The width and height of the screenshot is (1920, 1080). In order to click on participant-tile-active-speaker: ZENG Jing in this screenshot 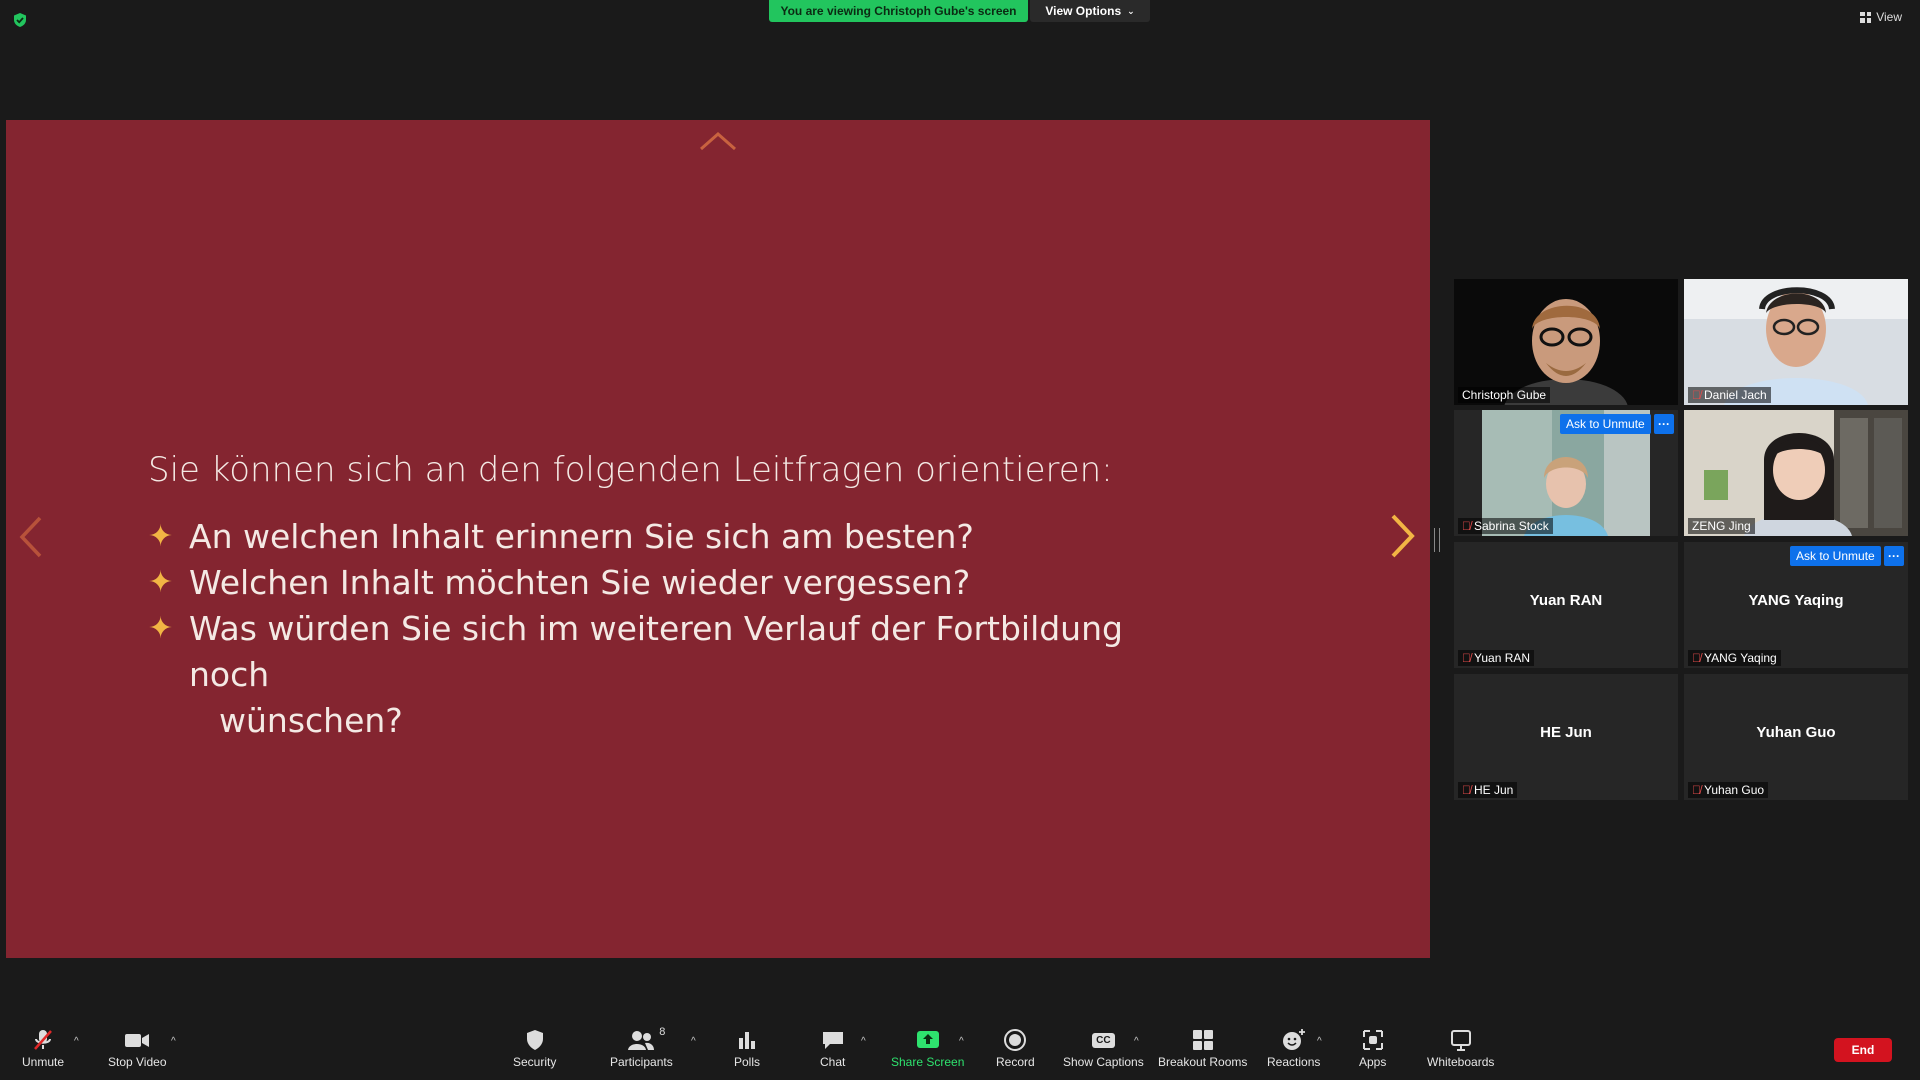, I will do `click(1796, 473)`.